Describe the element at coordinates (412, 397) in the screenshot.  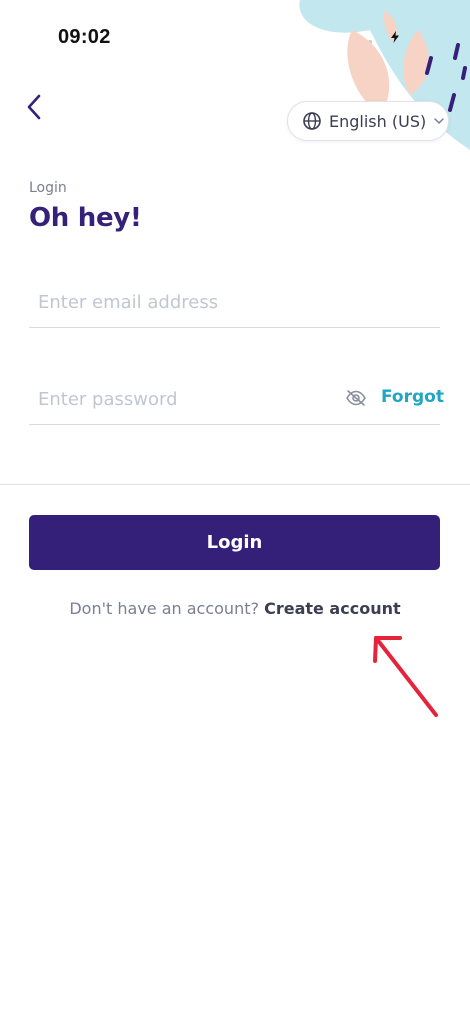
I see `forgot-password-link: Forgot` at that location.